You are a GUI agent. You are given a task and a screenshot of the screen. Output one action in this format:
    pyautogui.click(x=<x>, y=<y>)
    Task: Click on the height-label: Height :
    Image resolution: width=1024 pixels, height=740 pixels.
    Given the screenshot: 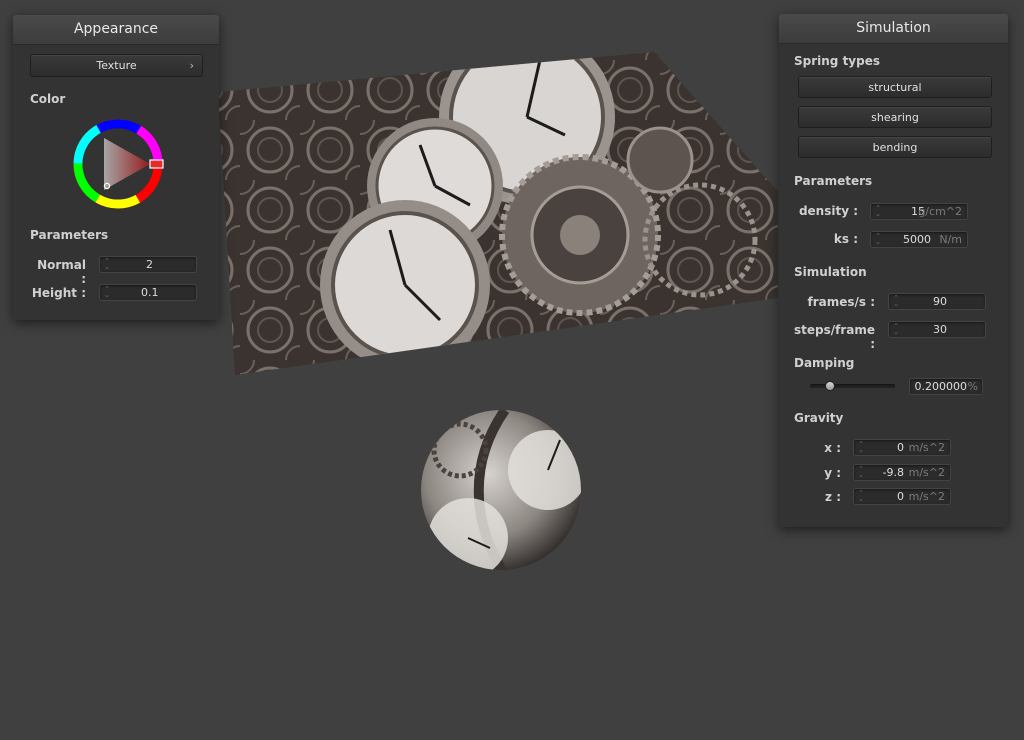 What is the action you would take?
    pyautogui.click(x=58, y=293)
    